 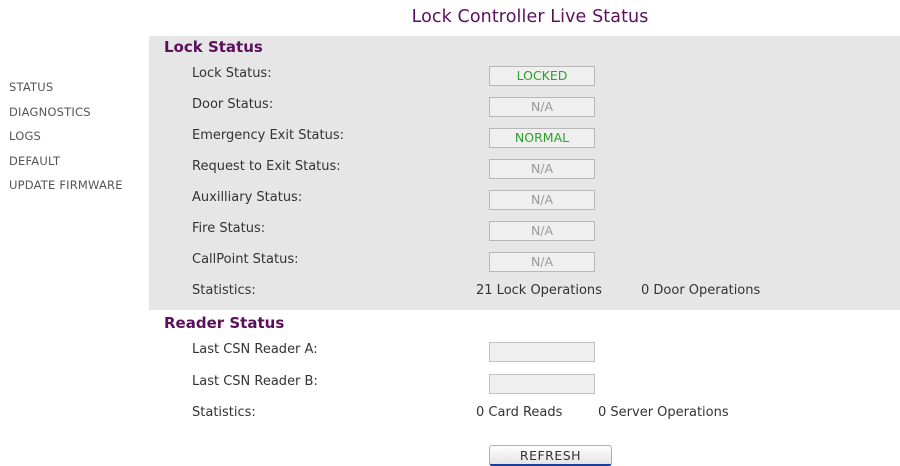 What do you see at coordinates (233, 104) in the screenshot?
I see `door-status-label: Door Status:` at bounding box center [233, 104].